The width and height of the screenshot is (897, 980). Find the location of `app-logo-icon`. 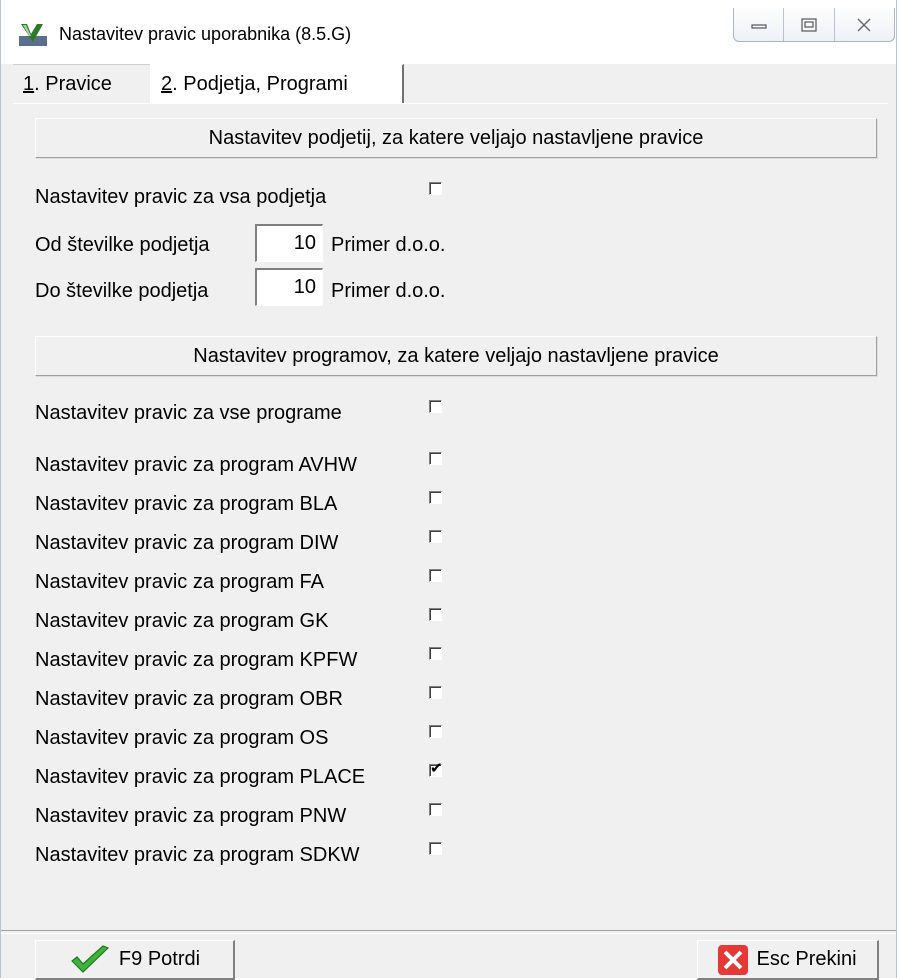

app-logo-icon is located at coordinates (33, 35).